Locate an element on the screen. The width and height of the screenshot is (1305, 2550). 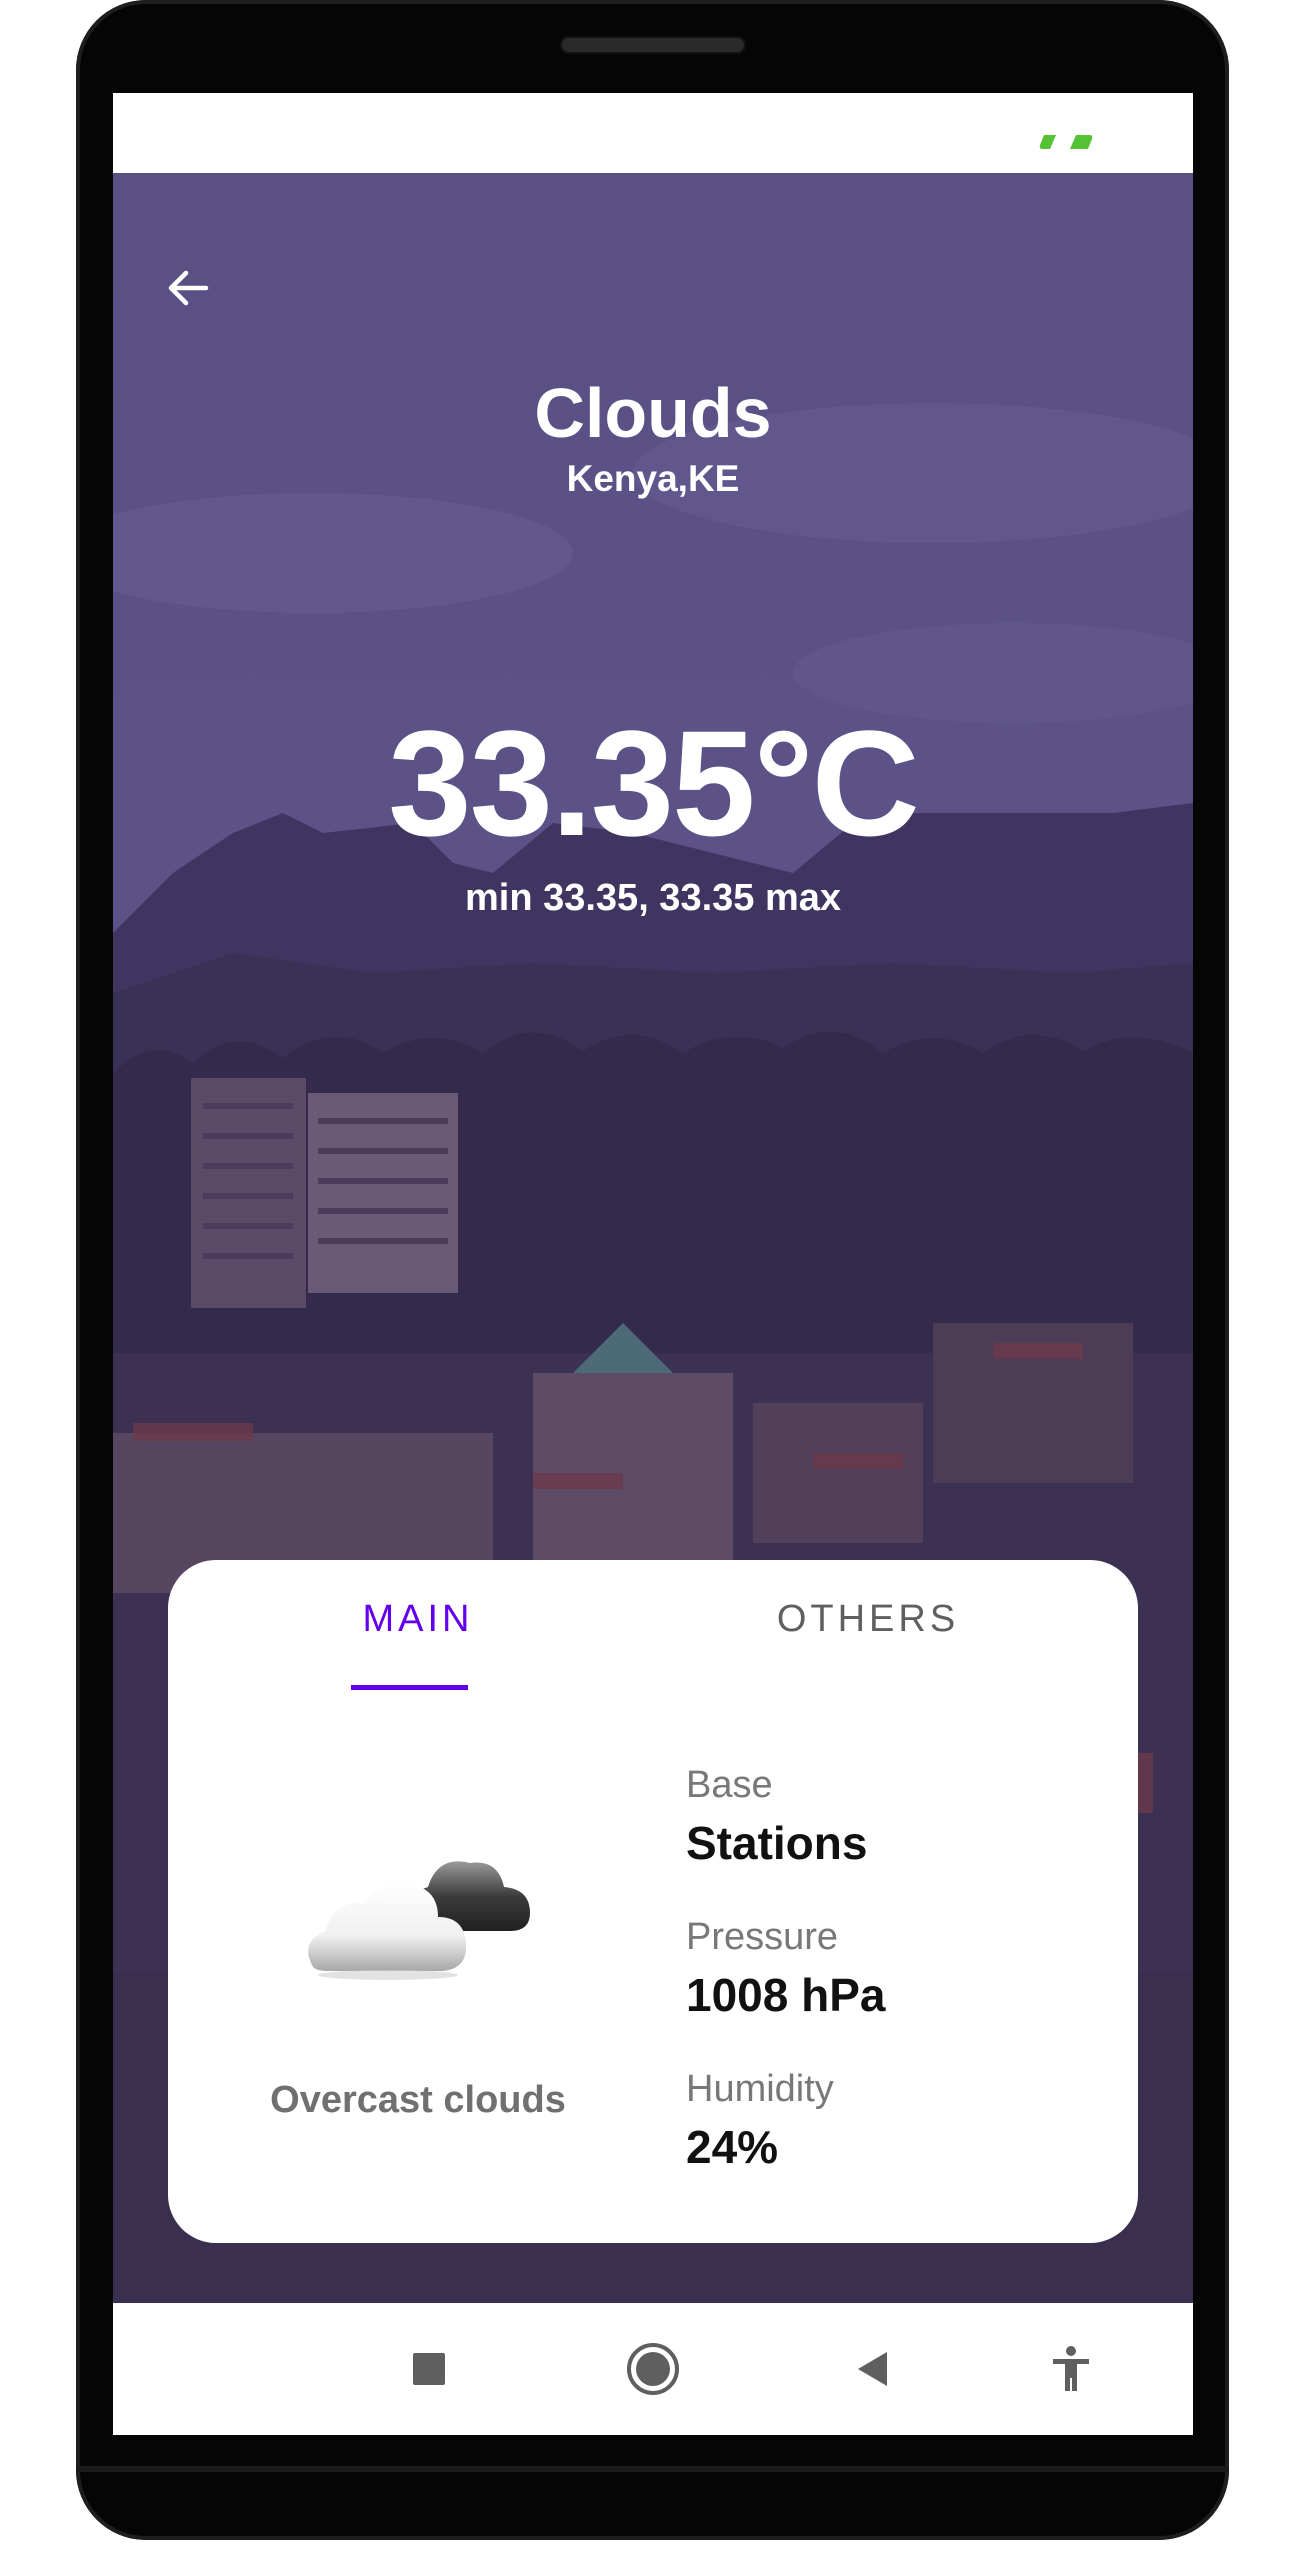
pressure-value: 1008 hPa is located at coordinates (786, 1995).